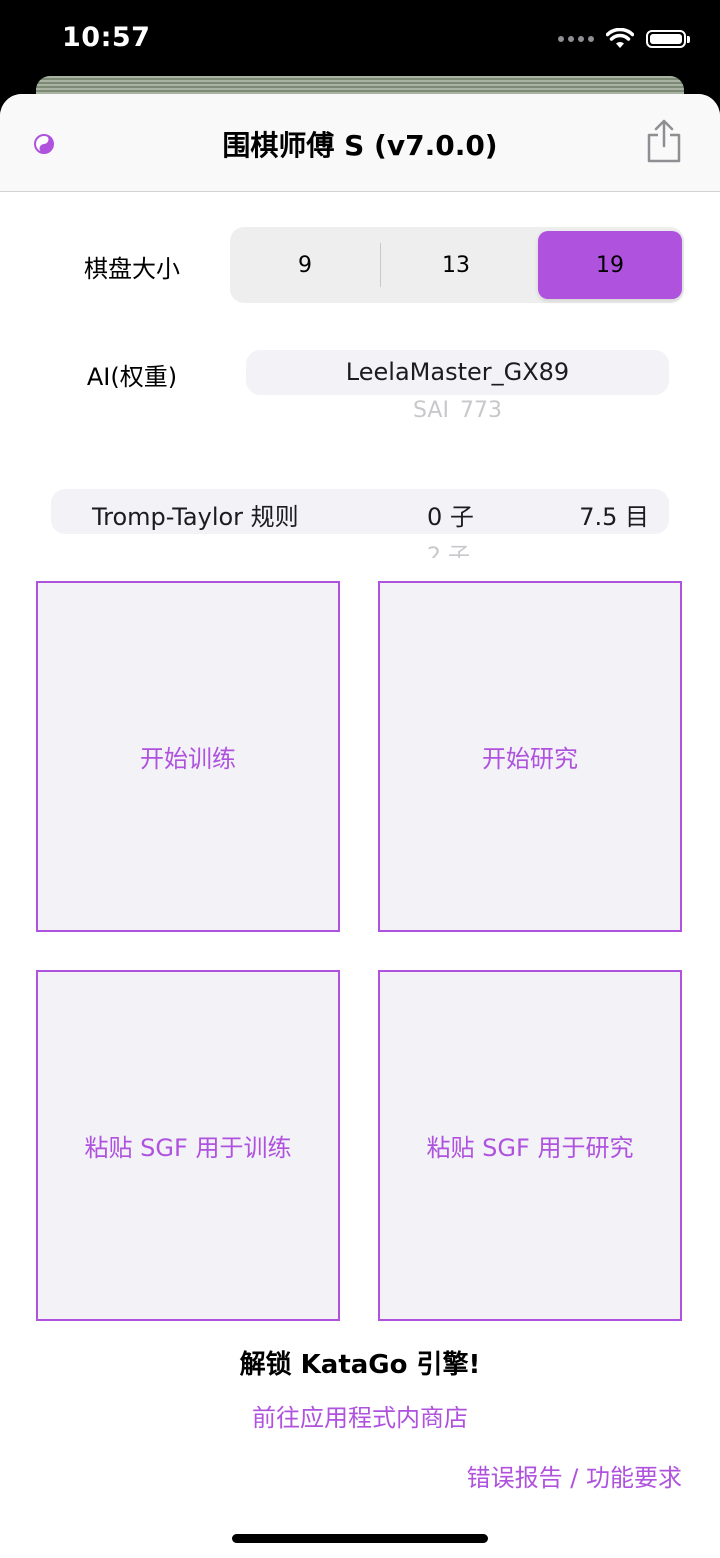  I want to click on komi-selected: 7.5 目, so click(614, 517).